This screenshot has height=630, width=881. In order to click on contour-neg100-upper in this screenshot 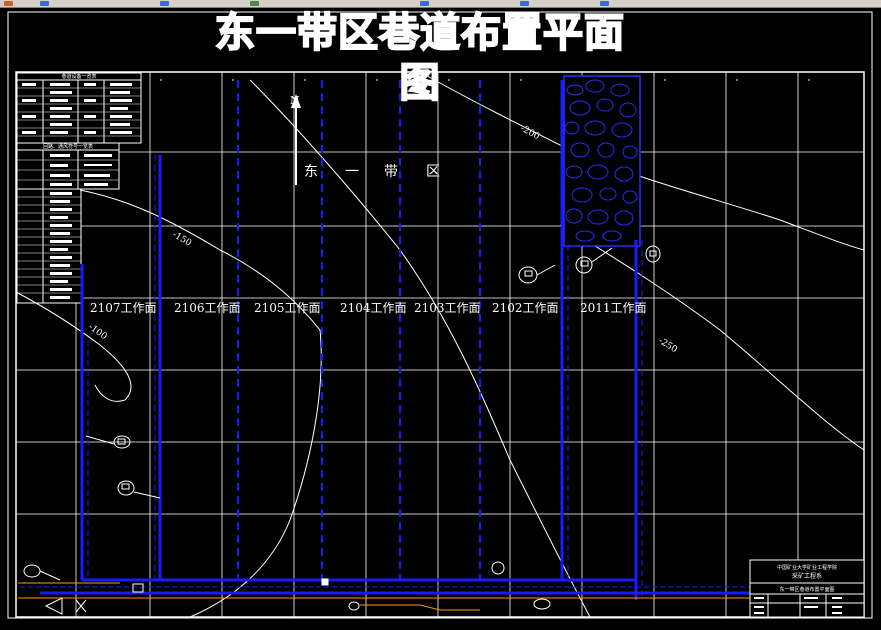, I will do `click(642, 161)`.